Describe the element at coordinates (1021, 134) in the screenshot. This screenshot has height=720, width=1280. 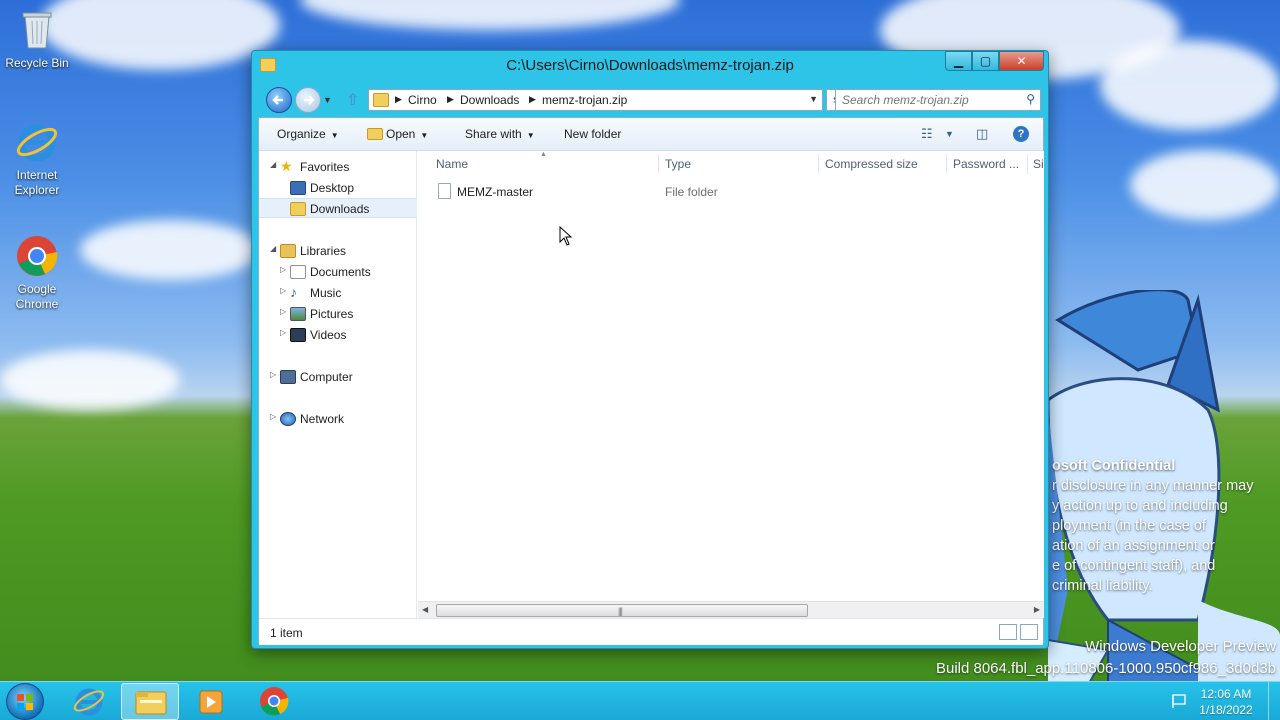
I see `help-icon: ?` at that location.